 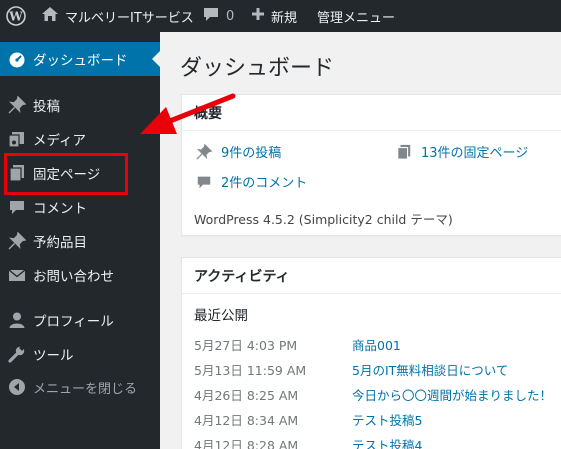 I want to click on sidebar-item-reserved-items: 予約品目, so click(x=80, y=241).